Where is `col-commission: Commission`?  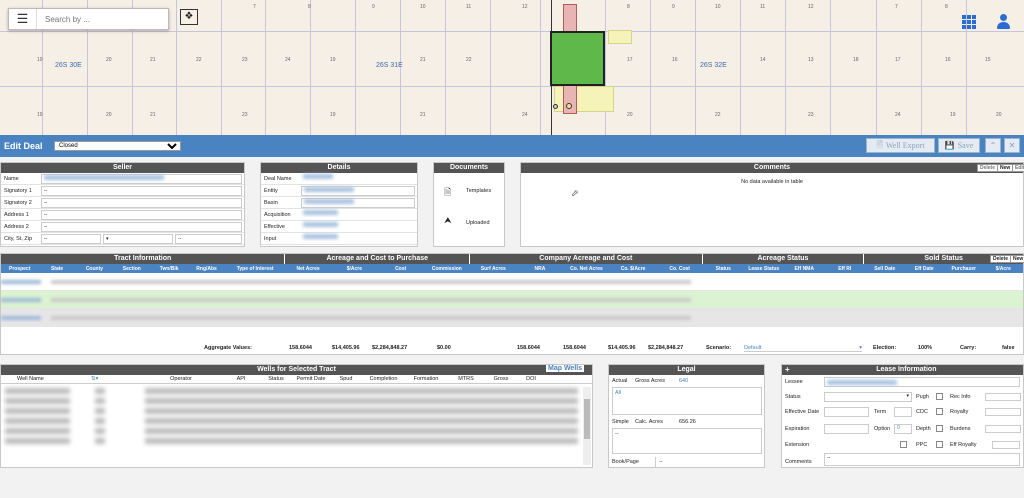
col-commission: Commission is located at coordinates (447, 269).